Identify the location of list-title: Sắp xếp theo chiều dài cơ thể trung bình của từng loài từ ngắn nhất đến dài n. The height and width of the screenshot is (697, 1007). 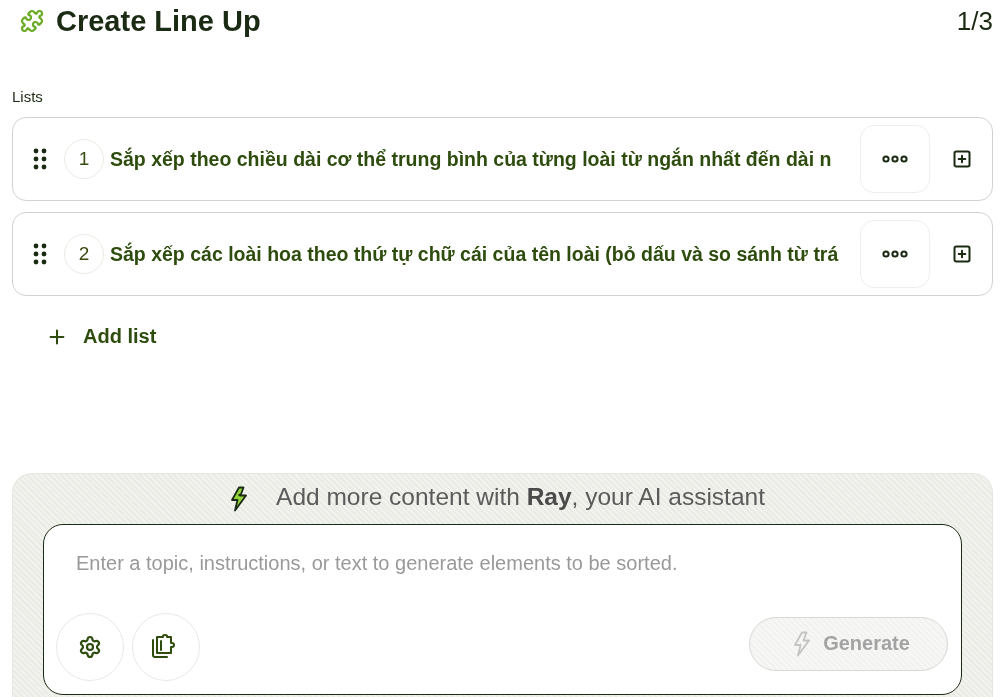
(471, 159).